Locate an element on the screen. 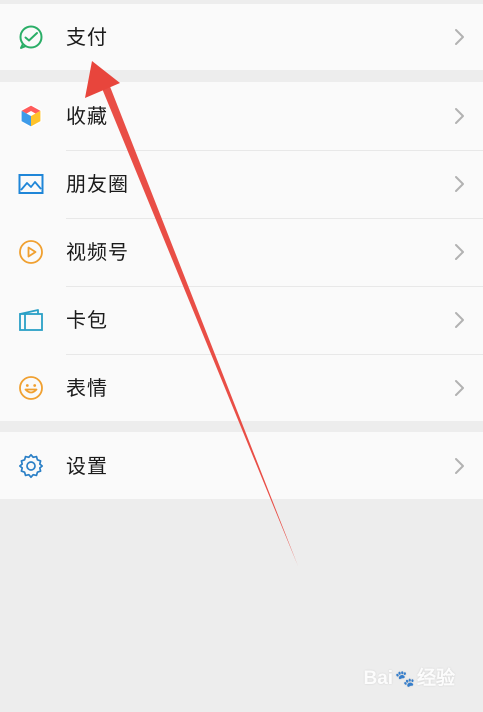 This screenshot has height=712, width=483. pay-icon is located at coordinates (31, 37).